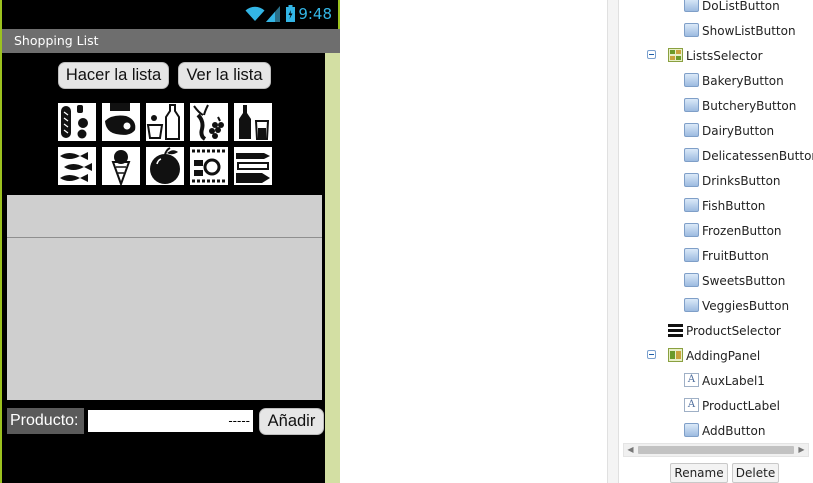 This screenshot has height=483, width=813. Describe the element at coordinates (45, 421) in the screenshot. I see `product-label: Producto:` at that location.